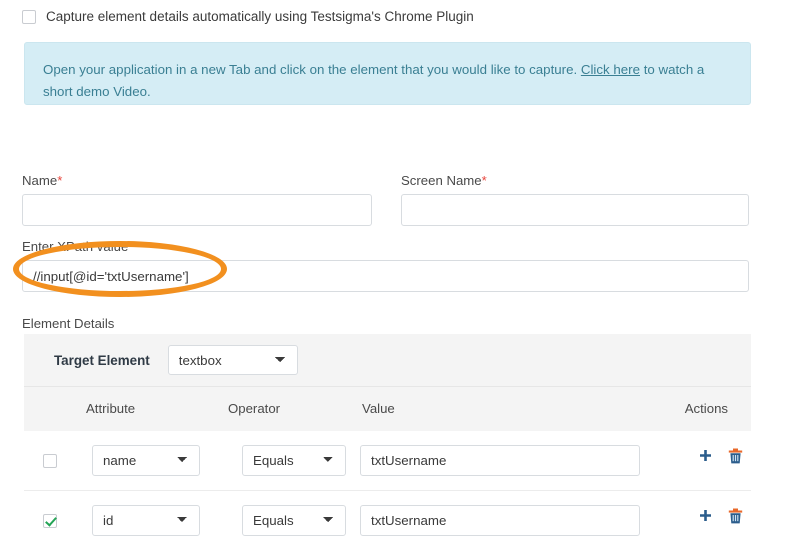  What do you see at coordinates (102, 360) in the screenshot?
I see `target-element-label: Target Element` at bounding box center [102, 360].